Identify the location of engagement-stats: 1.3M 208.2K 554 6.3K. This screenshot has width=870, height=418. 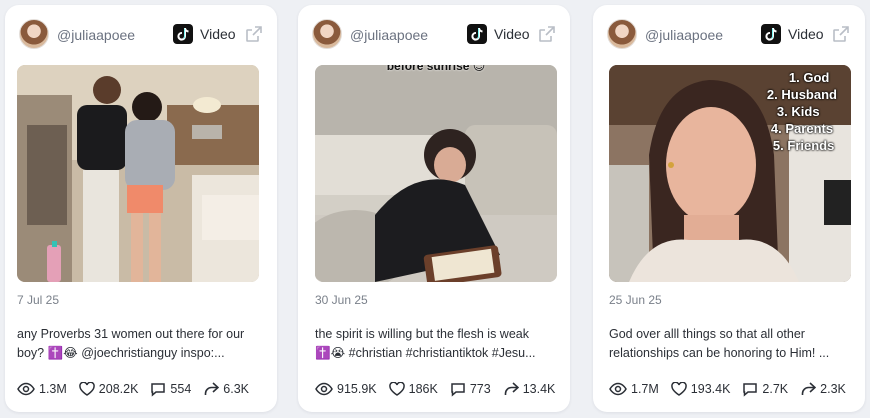
(139, 389).